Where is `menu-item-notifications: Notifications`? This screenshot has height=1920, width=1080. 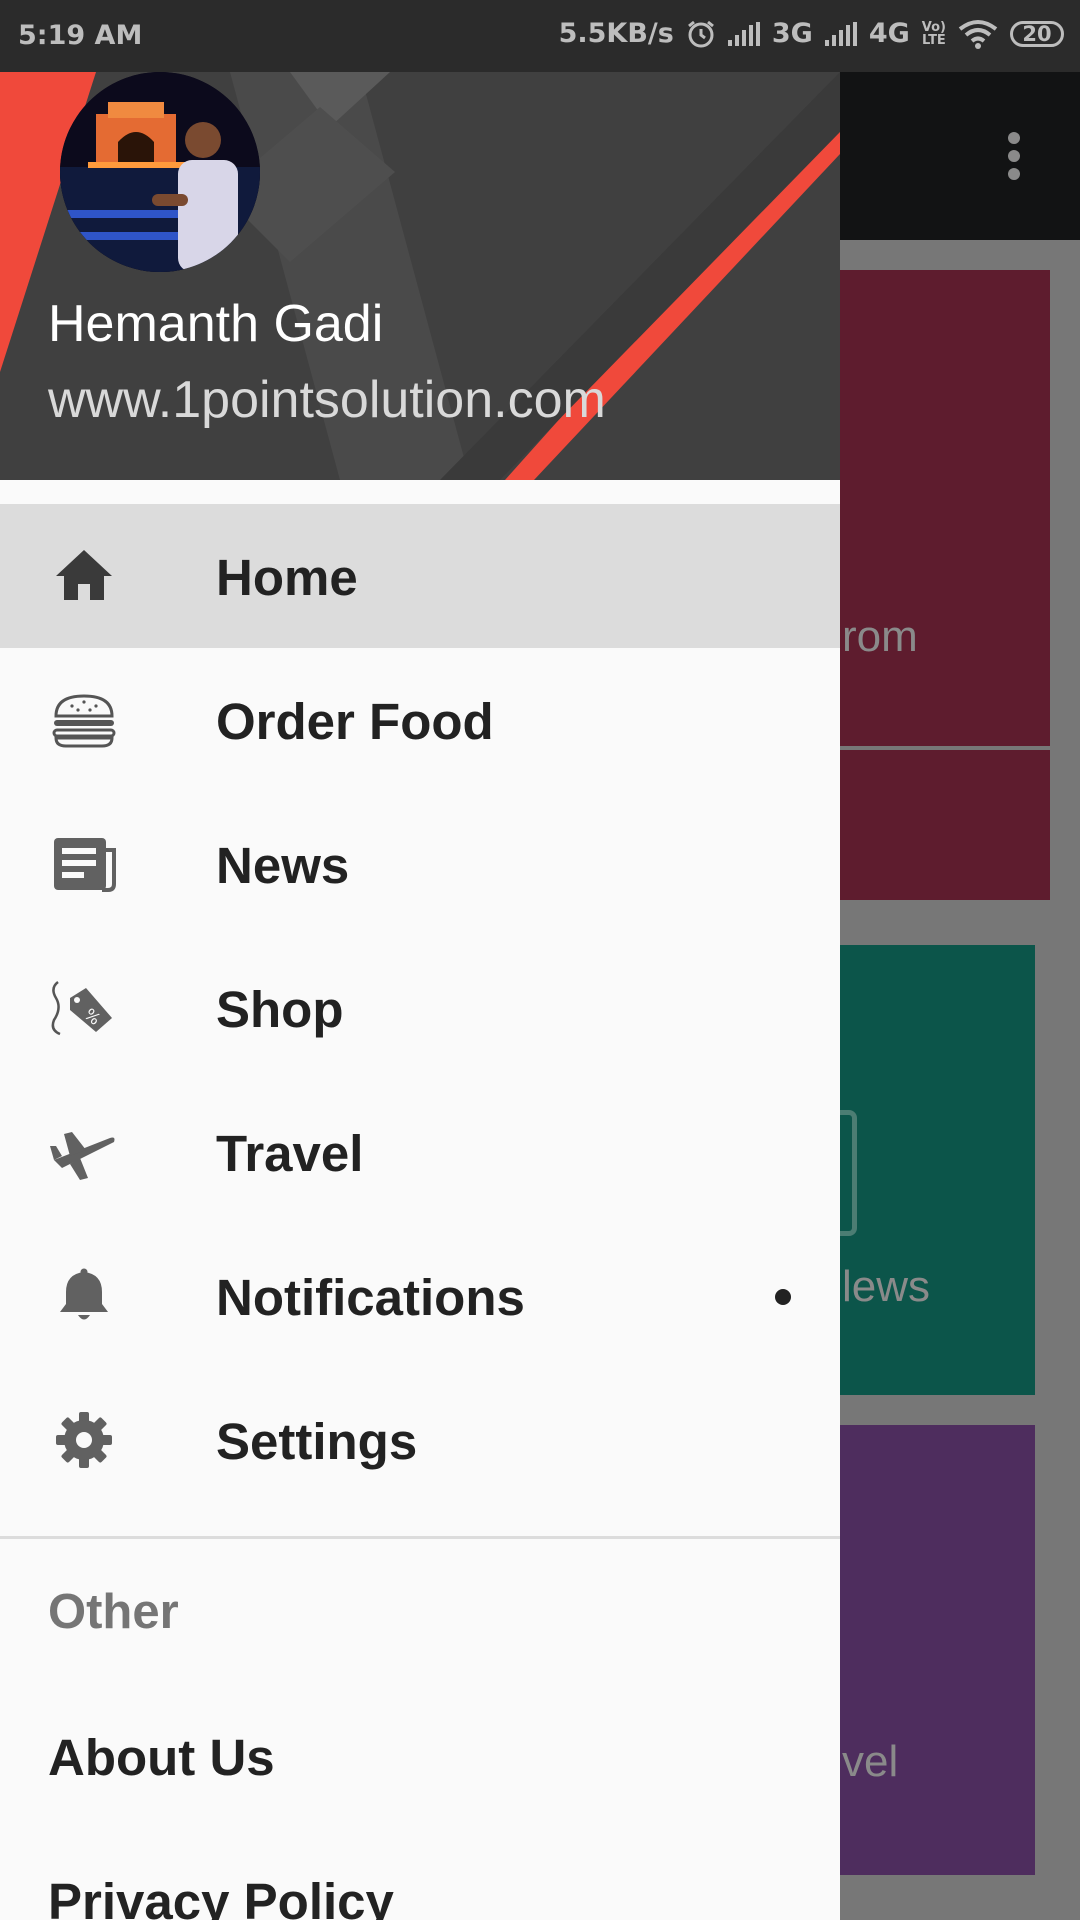 menu-item-notifications: Notifications is located at coordinates (420, 1296).